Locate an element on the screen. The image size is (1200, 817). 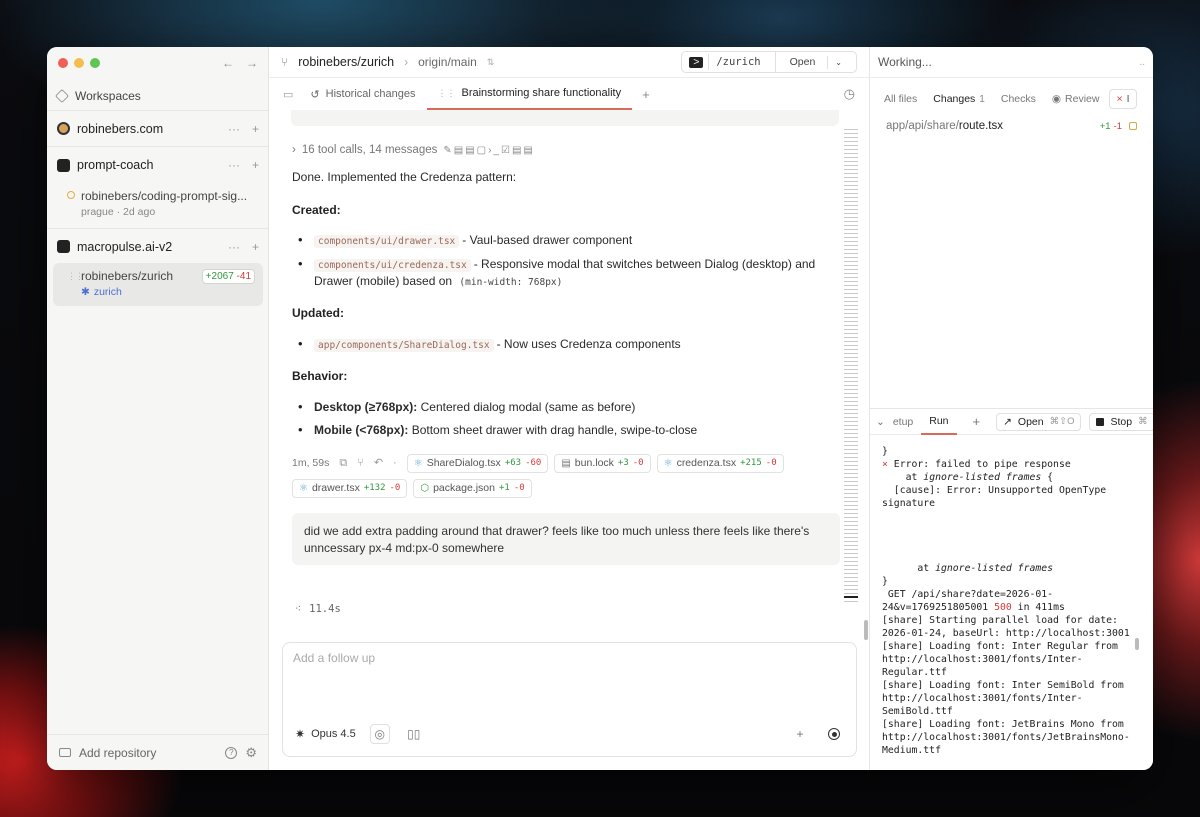
branch-selector: origin/main is located at coordinates (447, 62).